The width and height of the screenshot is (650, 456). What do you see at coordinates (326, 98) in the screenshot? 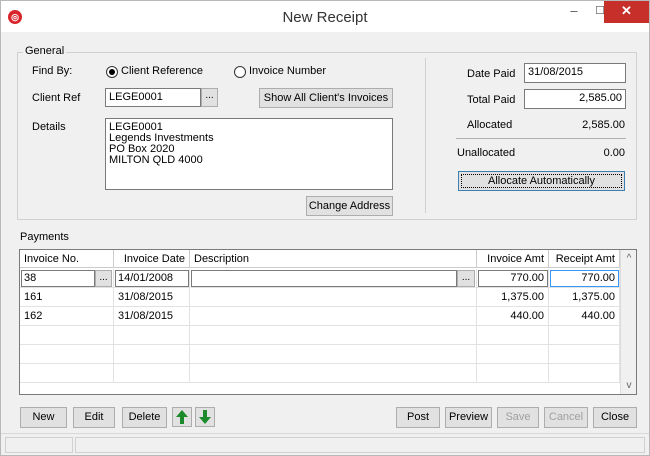
I see `show-all-invoices-button: Show All Client's Invoices` at bounding box center [326, 98].